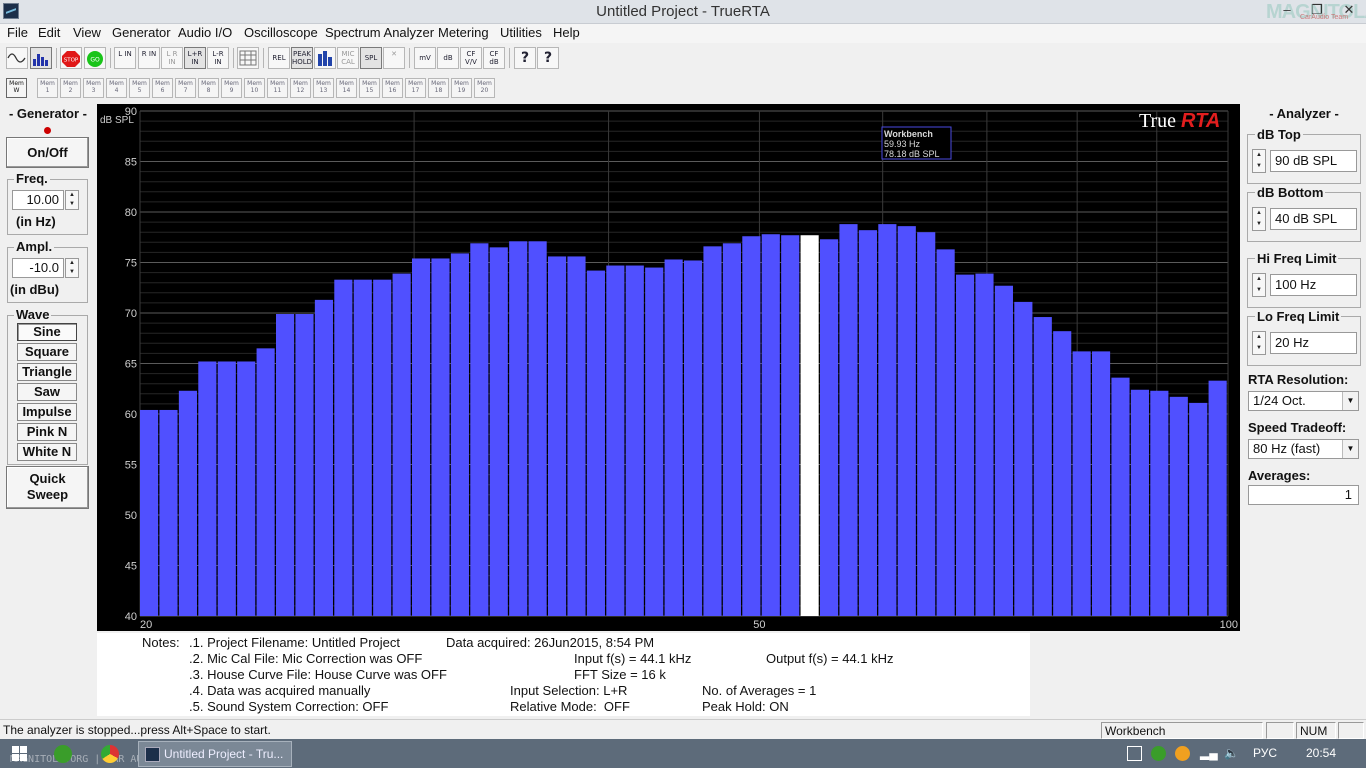 Image resolution: width=1366 pixels, height=768 pixels. Describe the element at coordinates (47, 352) in the screenshot. I see `wave-square-button: Square` at that location.